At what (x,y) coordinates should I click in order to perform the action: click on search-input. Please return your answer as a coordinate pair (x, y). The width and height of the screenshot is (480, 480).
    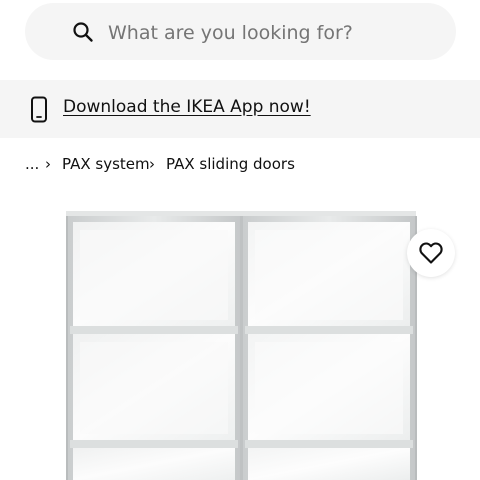
    Looking at the image, I should click on (278, 33).